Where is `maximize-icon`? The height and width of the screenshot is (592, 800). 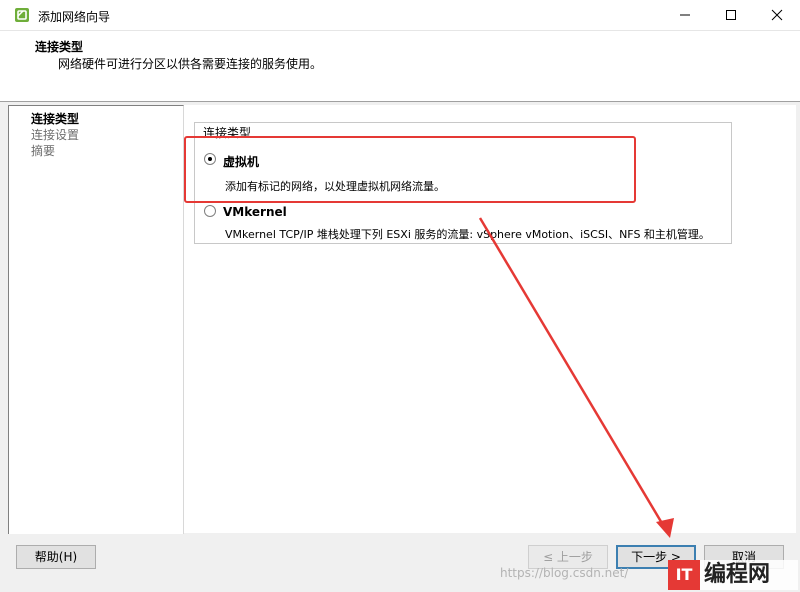
maximize-icon is located at coordinates (731, 15).